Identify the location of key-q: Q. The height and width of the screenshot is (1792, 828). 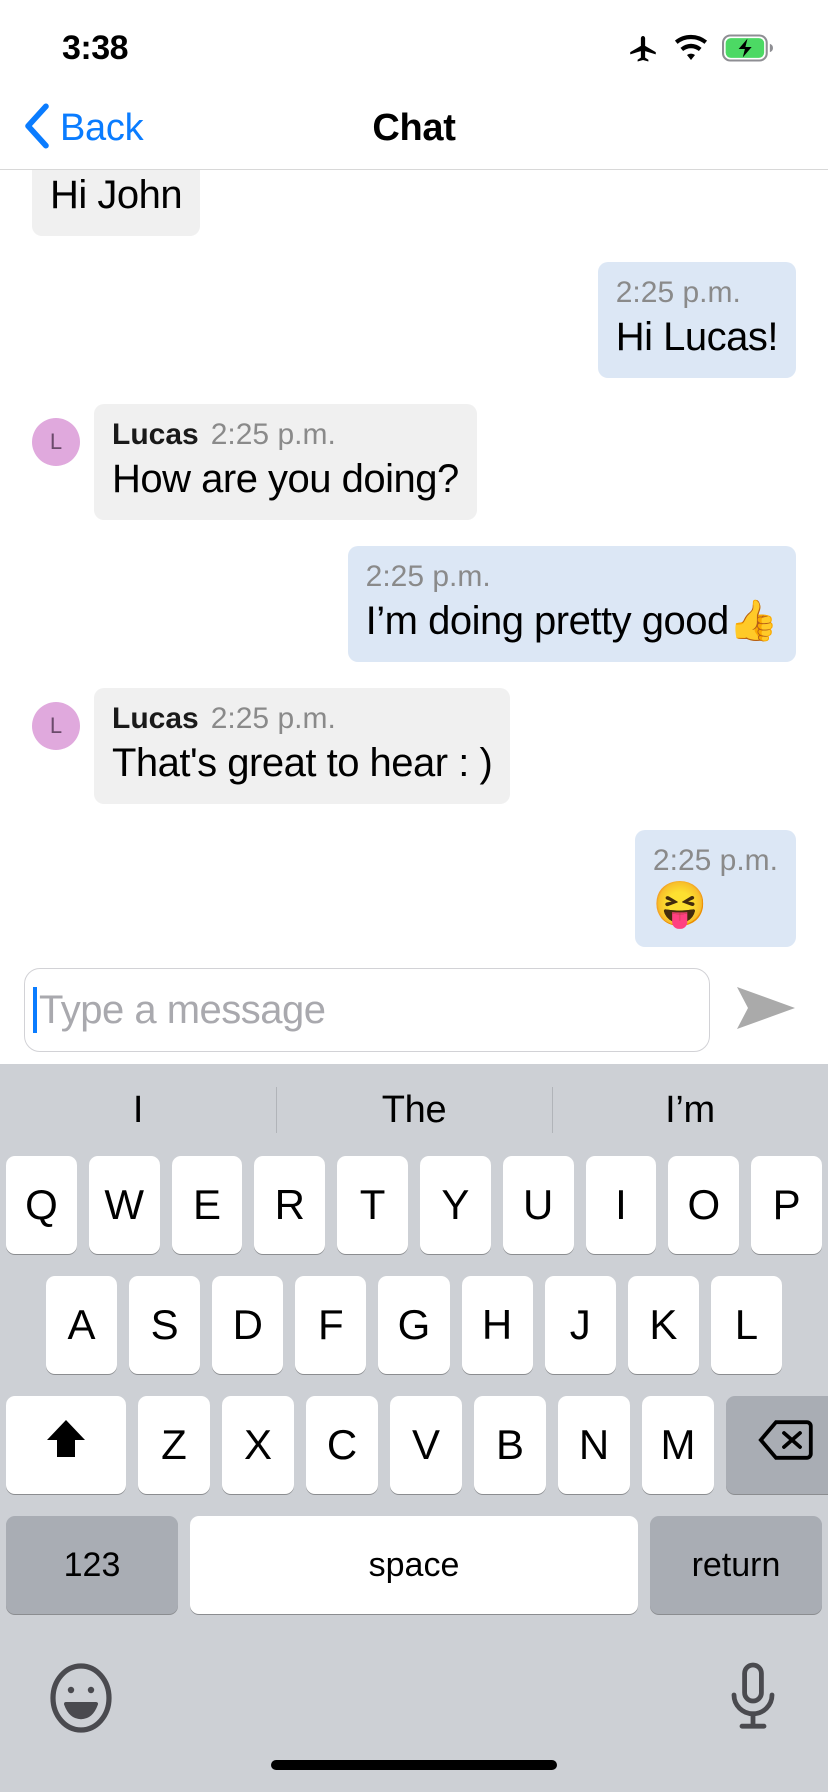
(41, 1205).